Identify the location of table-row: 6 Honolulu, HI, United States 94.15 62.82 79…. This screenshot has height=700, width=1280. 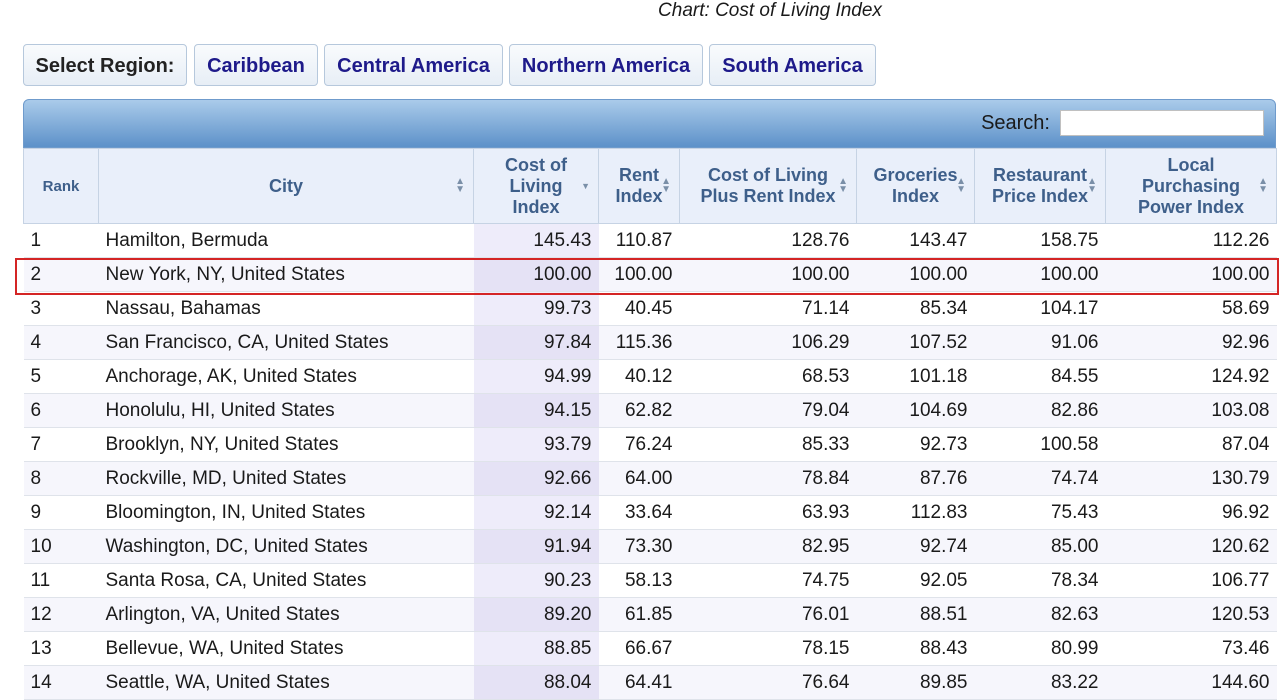
(650, 410).